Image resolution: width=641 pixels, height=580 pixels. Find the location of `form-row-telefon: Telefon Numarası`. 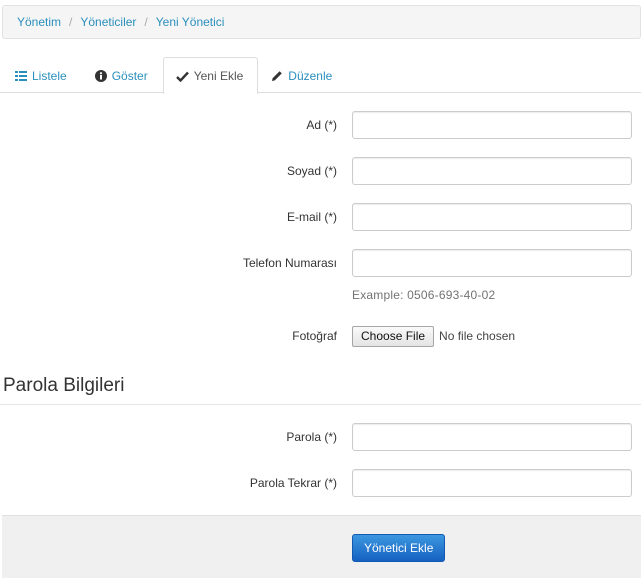

form-row-telefon: Telefon Numarası is located at coordinates (320, 263).